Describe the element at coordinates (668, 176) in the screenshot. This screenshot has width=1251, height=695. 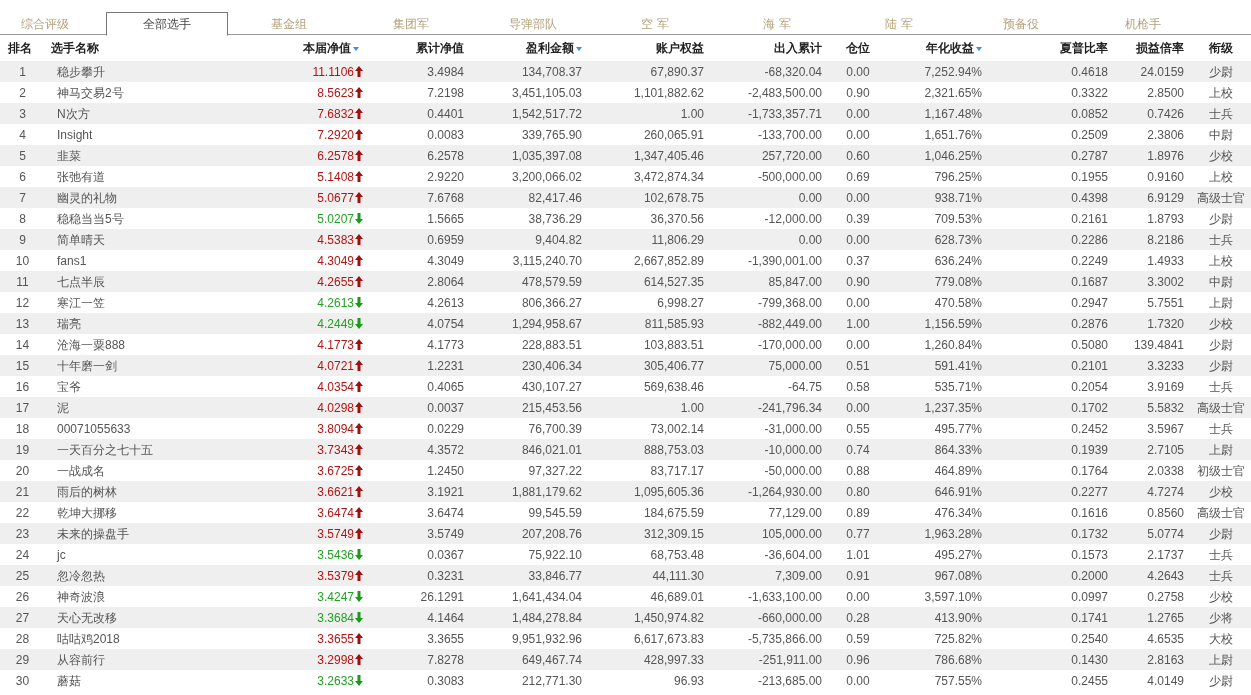
I see `table-cell: 3,472,874.34` at that location.